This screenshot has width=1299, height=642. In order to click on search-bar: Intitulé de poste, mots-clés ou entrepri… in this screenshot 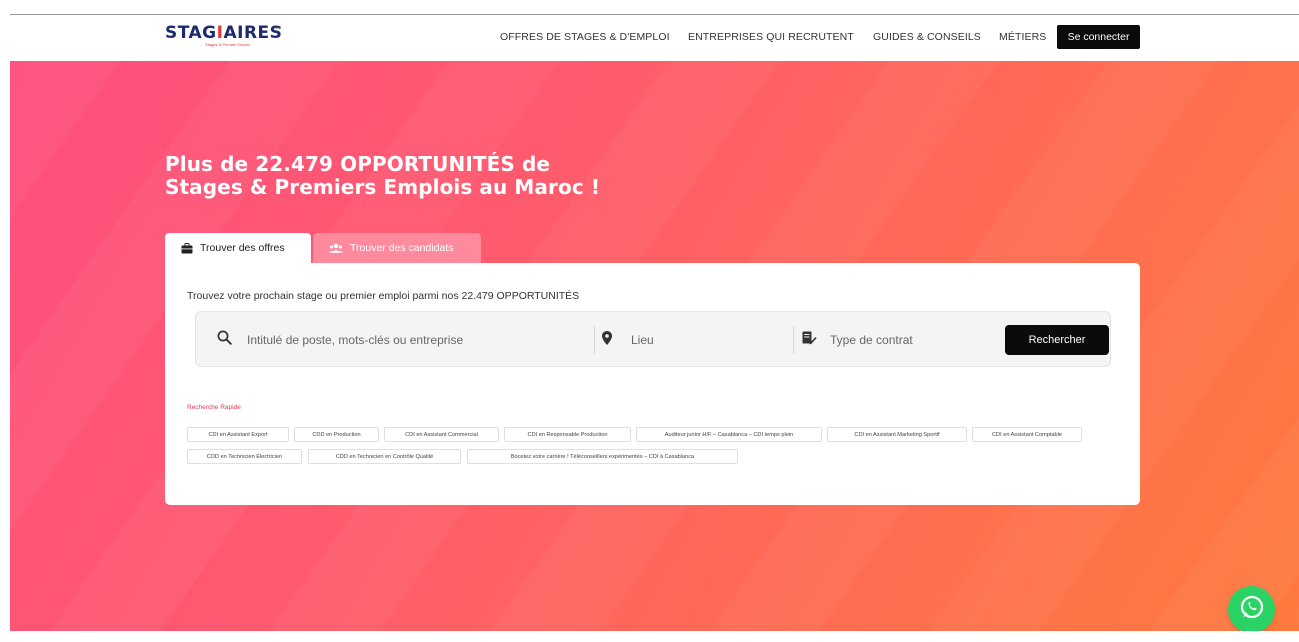, I will do `click(653, 339)`.